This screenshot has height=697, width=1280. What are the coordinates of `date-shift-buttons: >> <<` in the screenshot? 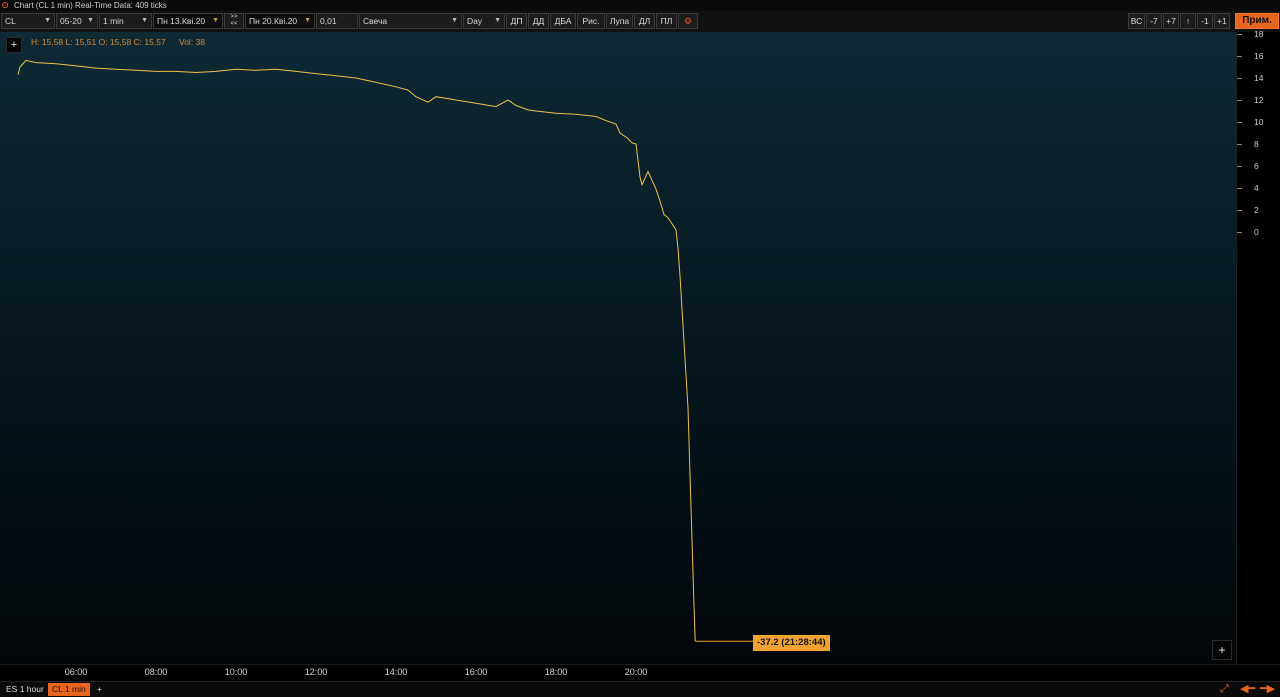 It's located at (234, 21).